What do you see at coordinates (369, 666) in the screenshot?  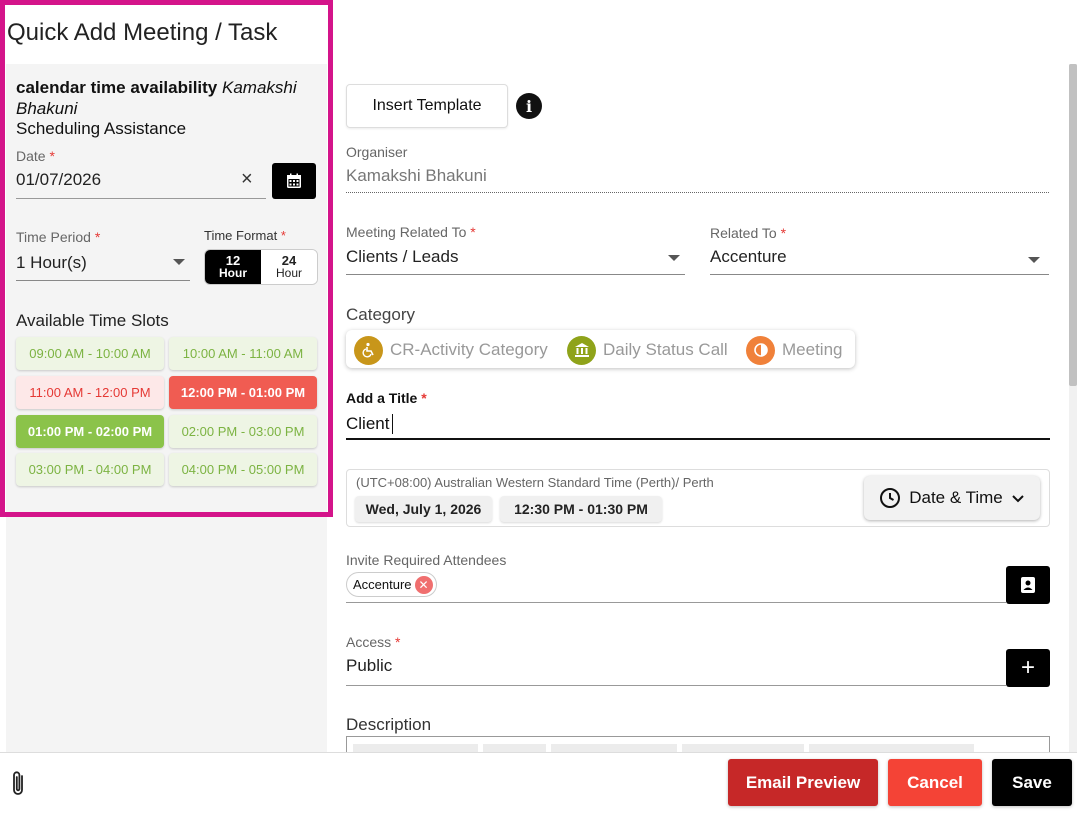 I see `access-select: Public` at bounding box center [369, 666].